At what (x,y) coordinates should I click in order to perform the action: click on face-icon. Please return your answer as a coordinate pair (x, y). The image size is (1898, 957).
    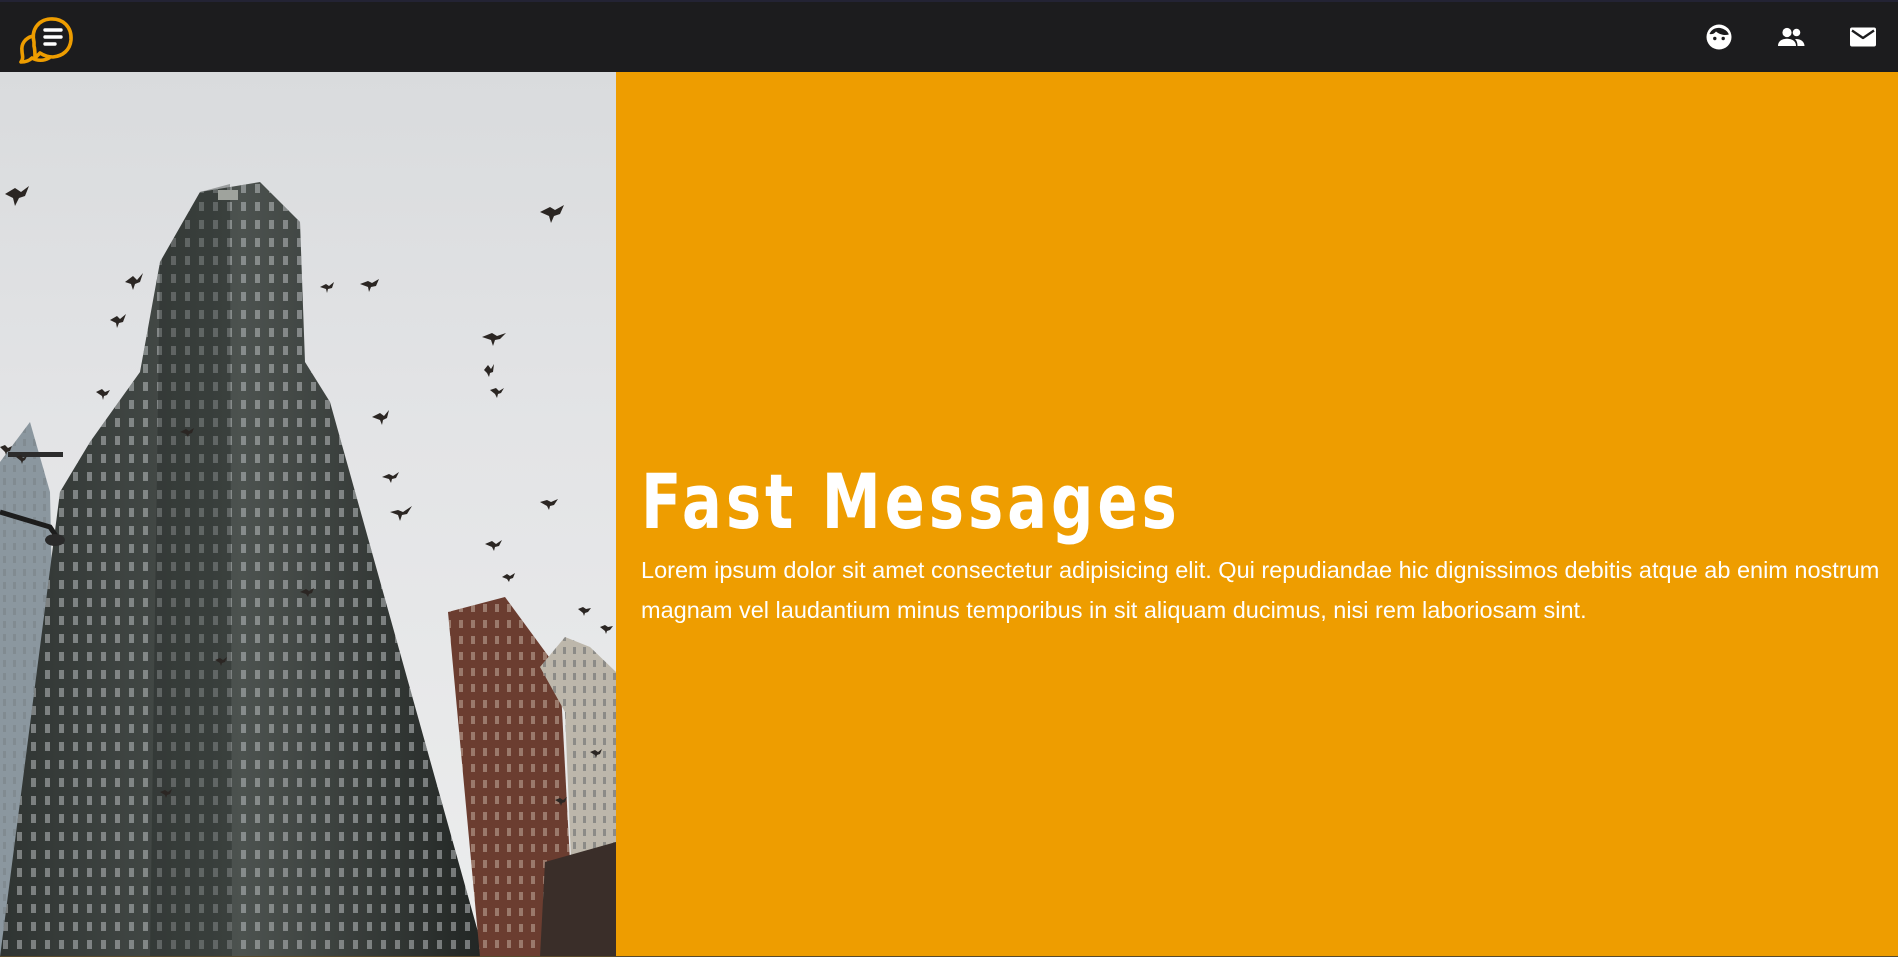
    Looking at the image, I should click on (1719, 37).